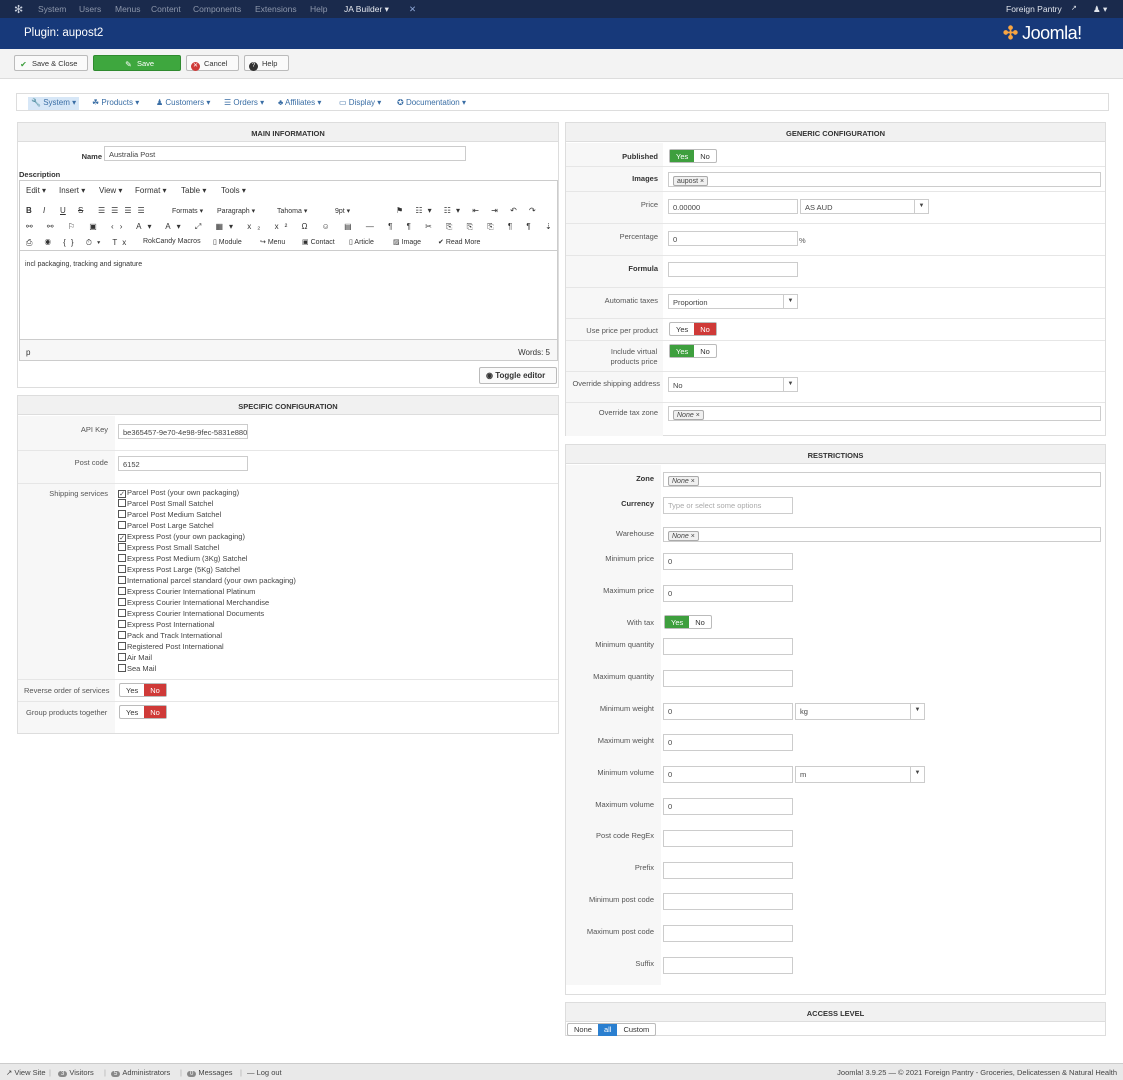 This screenshot has width=1123, height=1080. I want to click on nav-components: Components, so click(217, 9).